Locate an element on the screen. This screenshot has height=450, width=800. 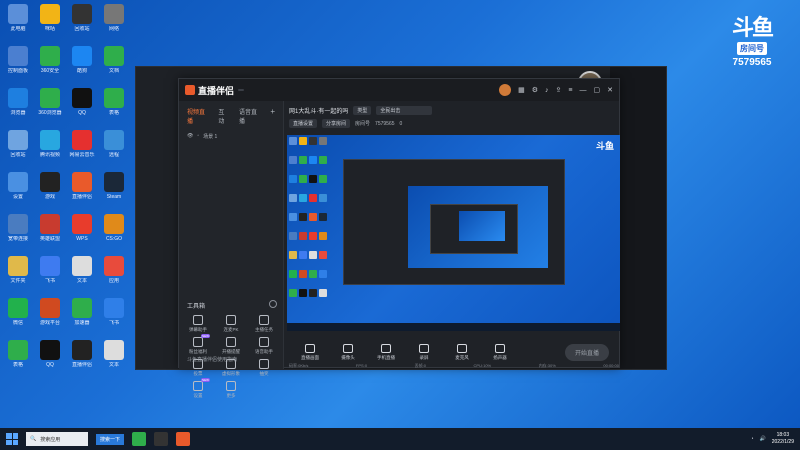
toolbox-item: 设置 NEW is located at coordinates (198, 388).